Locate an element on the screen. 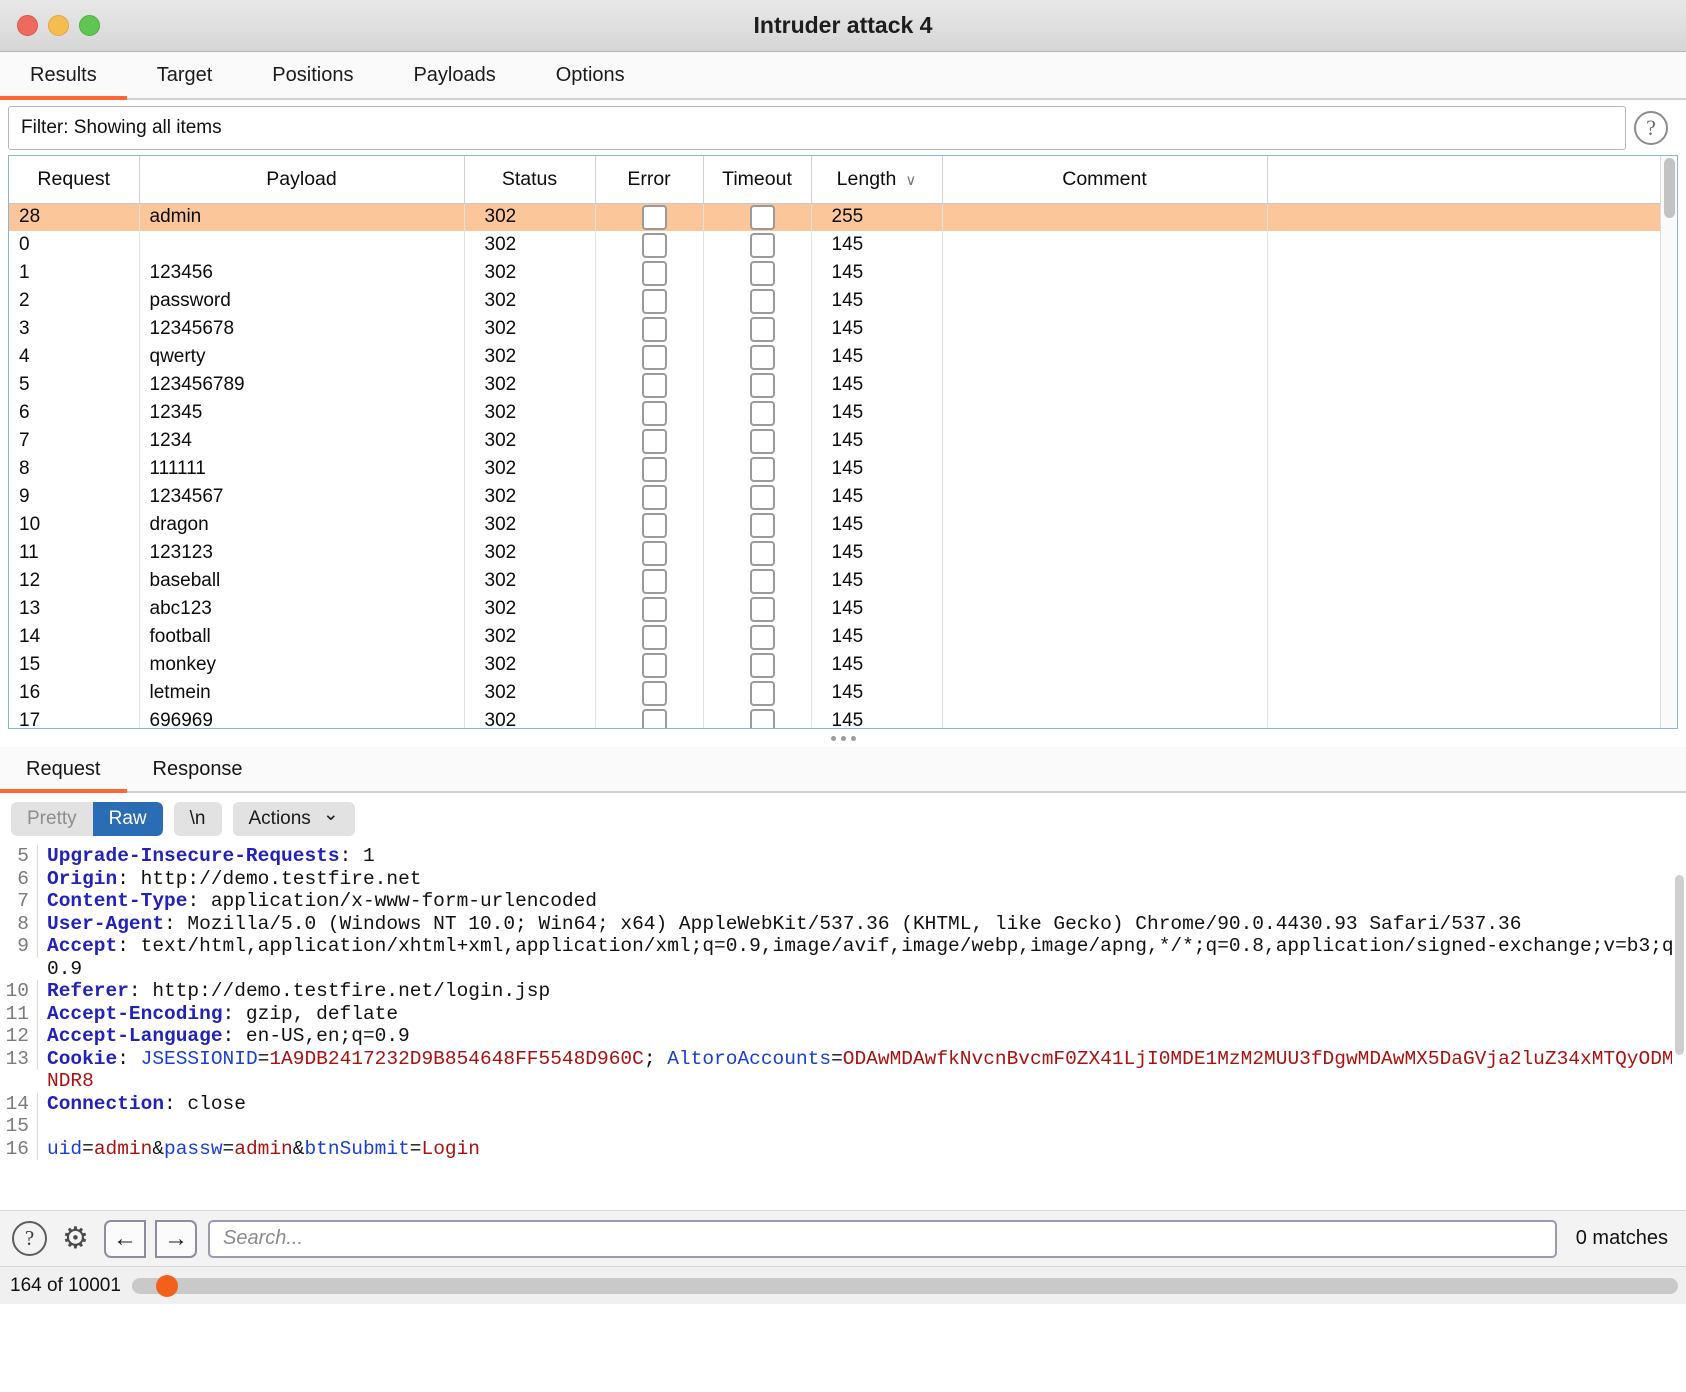  tab-payloads: Payloads is located at coordinates (454, 75).